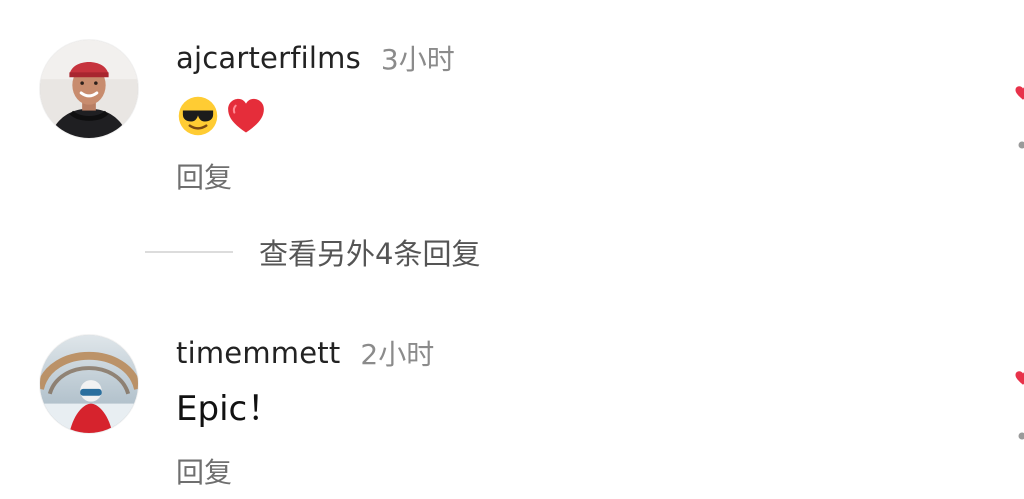 Image resolution: width=1024 pixels, height=499 pixels. Describe the element at coordinates (370, 254) in the screenshot. I see `view-more-replies-label: 查看另外4条回复` at that location.